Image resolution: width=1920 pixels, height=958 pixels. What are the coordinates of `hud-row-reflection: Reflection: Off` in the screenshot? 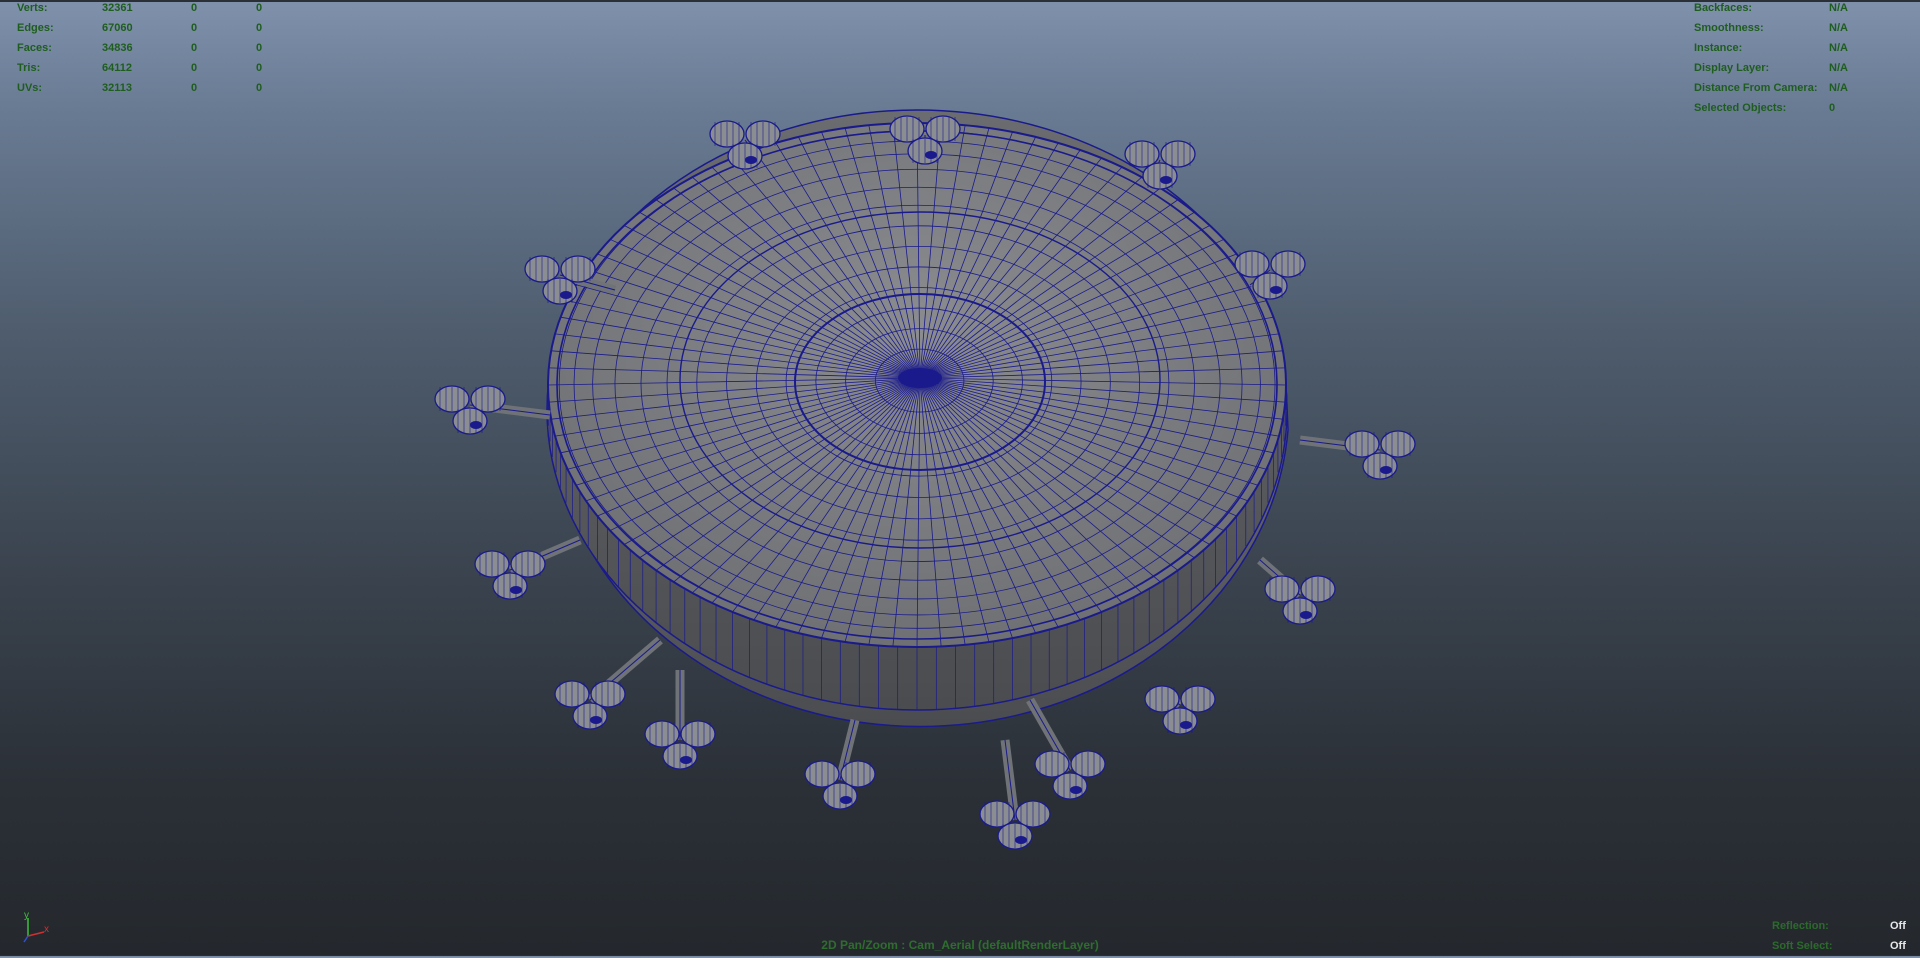 It's located at (1839, 926).